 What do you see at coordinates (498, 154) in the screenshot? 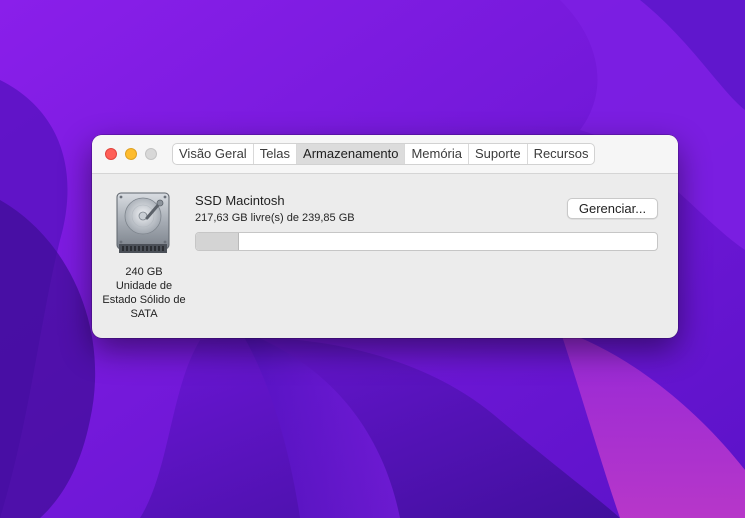
I see `tab-support: Suporte` at bounding box center [498, 154].